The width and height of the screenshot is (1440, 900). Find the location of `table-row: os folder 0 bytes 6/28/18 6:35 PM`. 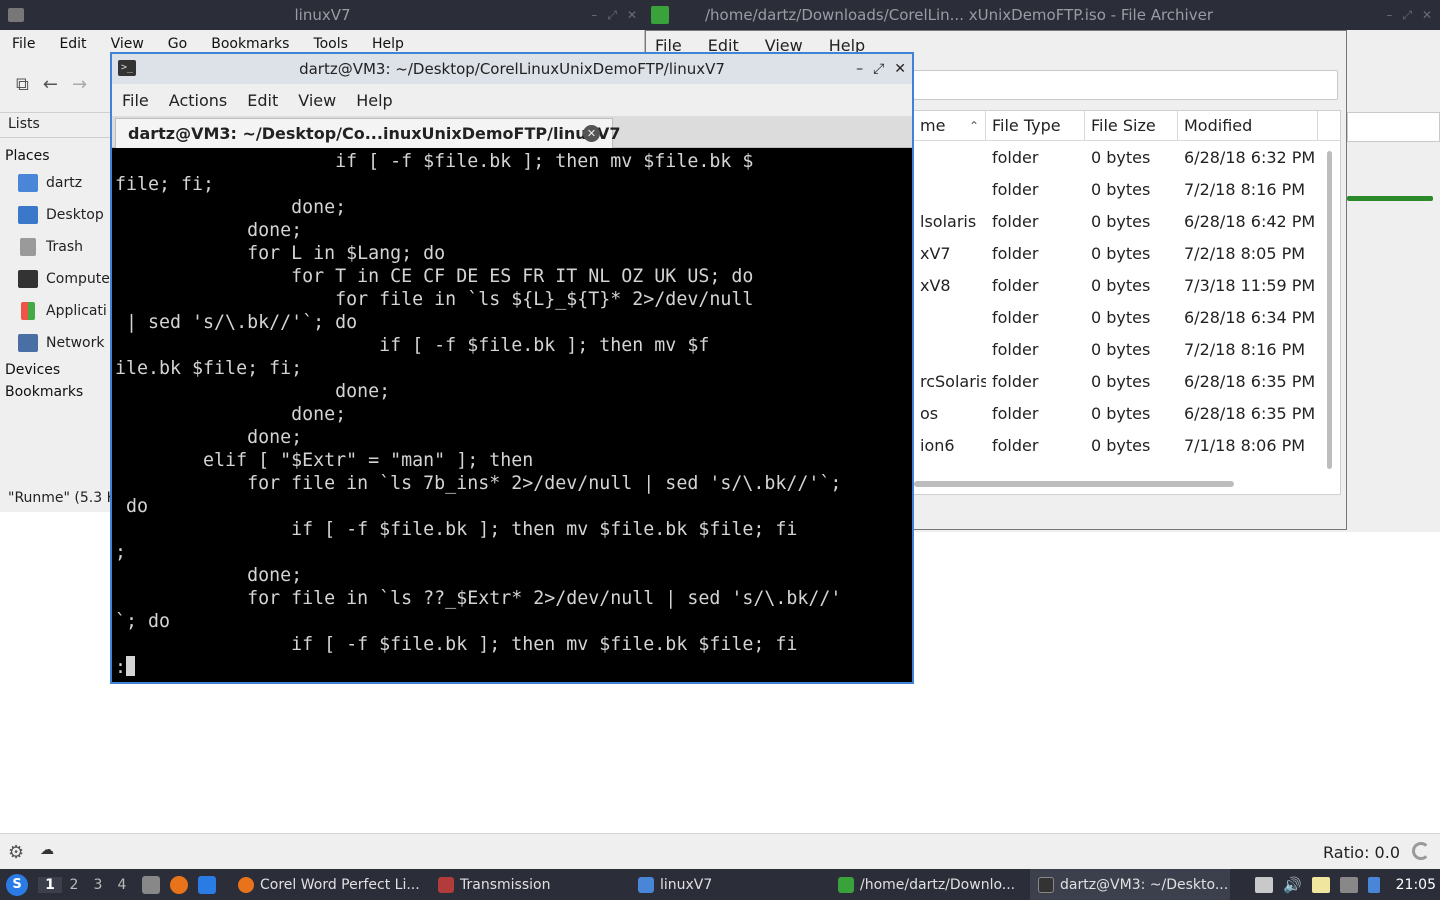

table-row: os folder 0 bytes 6/28/18 6:35 PM is located at coordinates (1127, 413).